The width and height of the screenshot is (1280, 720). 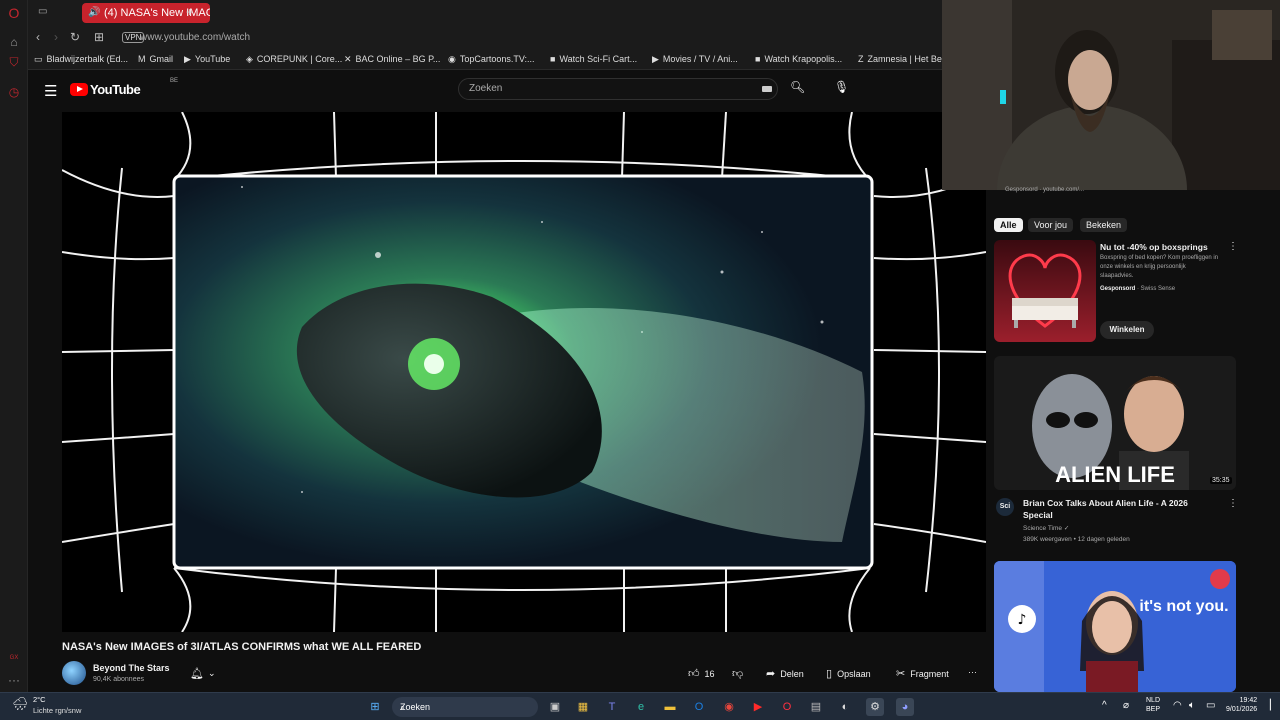 What do you see at coordinates (485, 13) in the screenshot?
I see `tab-strip: ▭ 🔊 (4) NASA's New IMAGE +` at bounding box center [485, 13].